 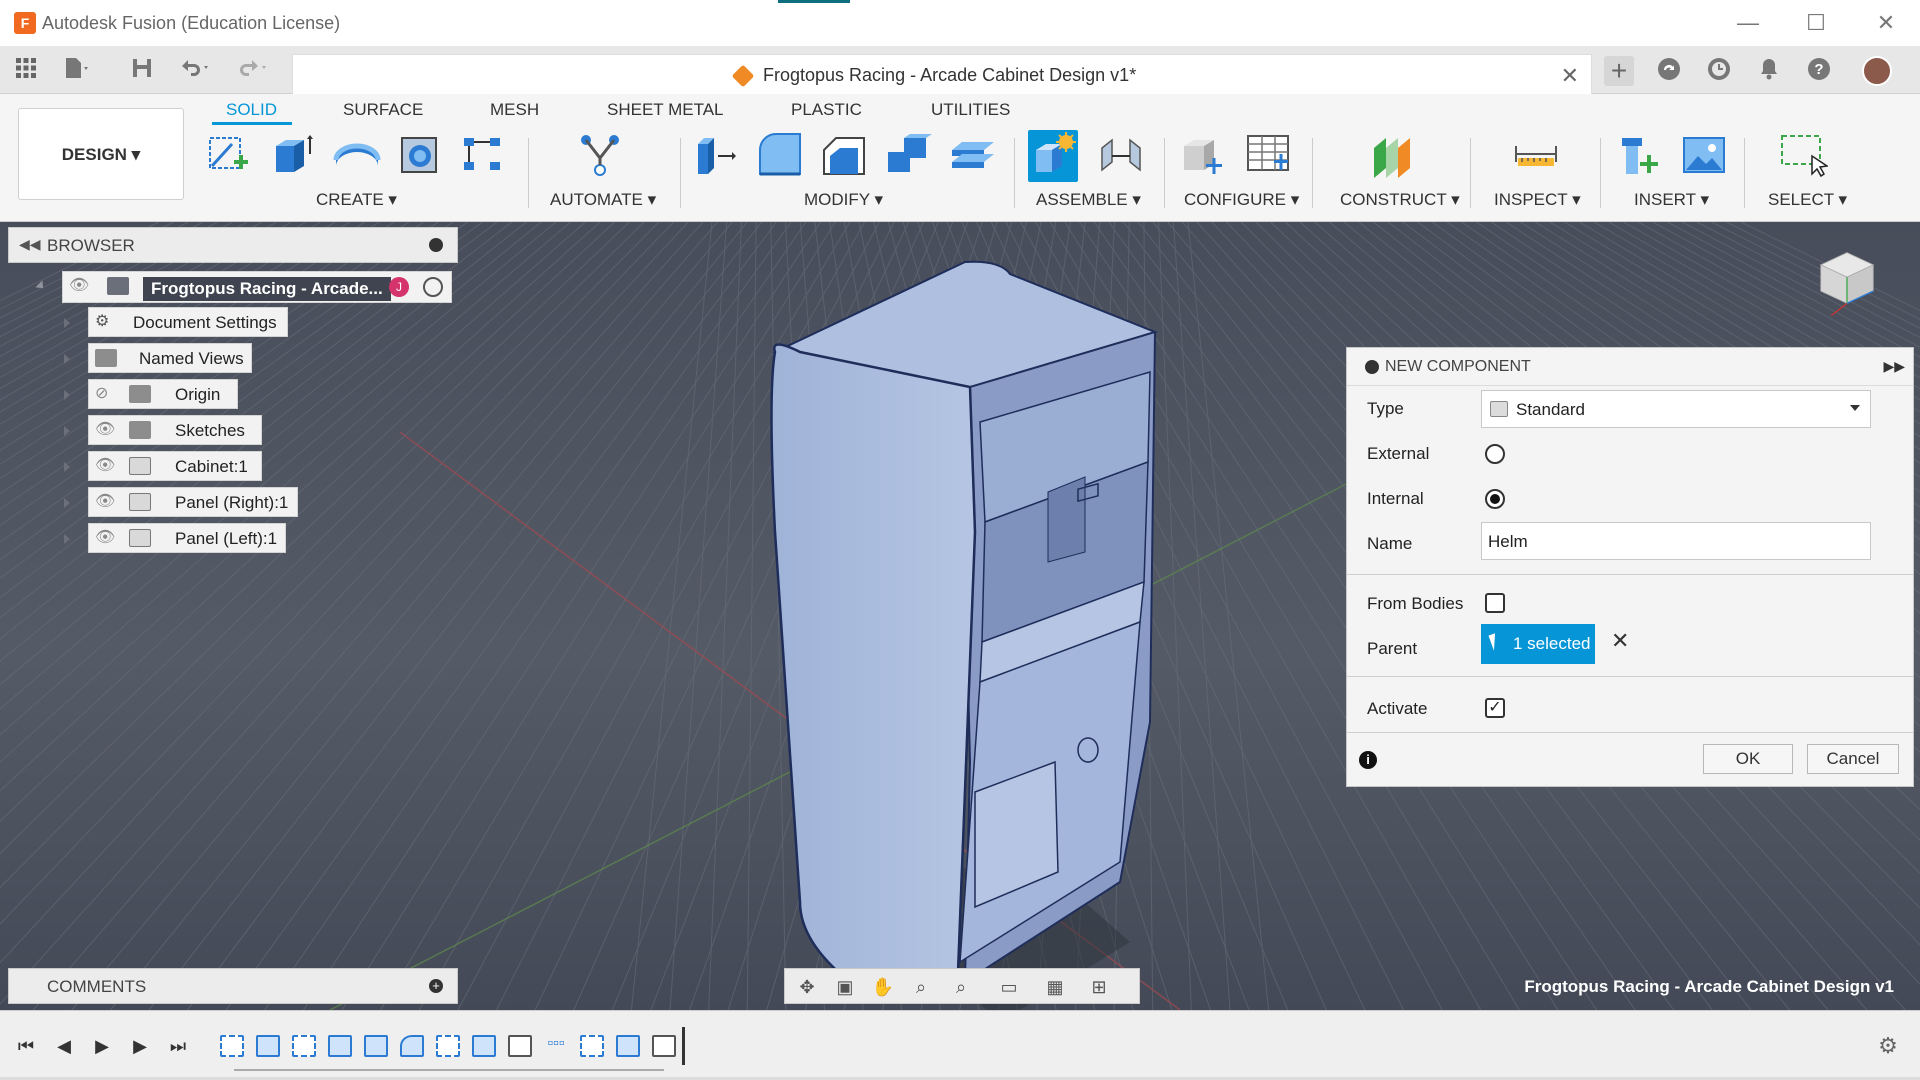 I want to click on external-radio, so click(x=1495, y=454).